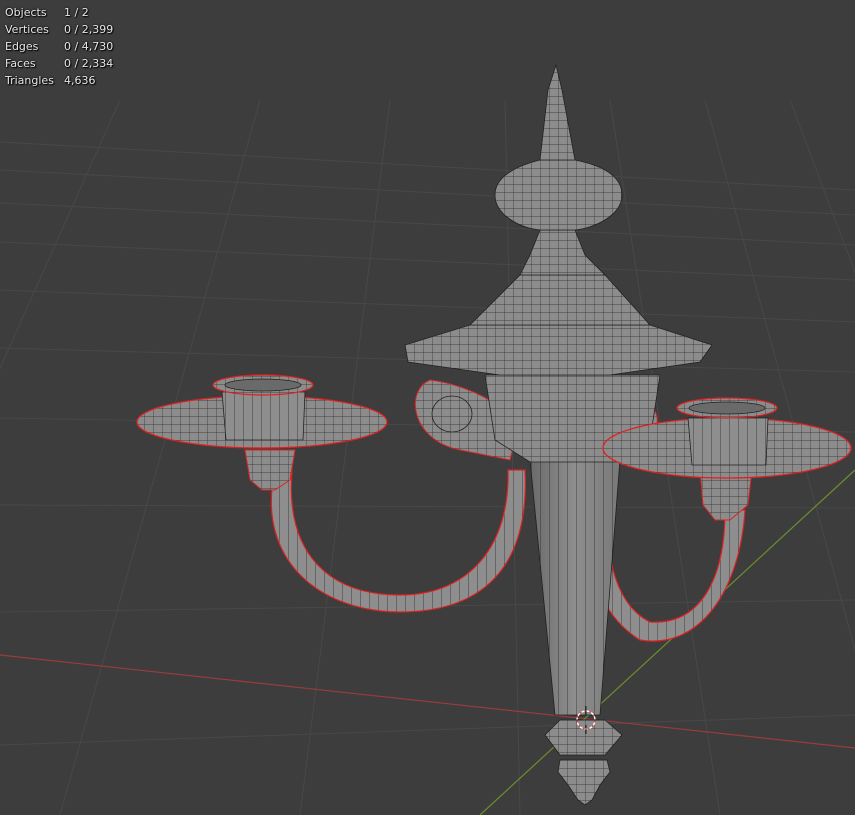  Describe the element at coordinates (59, 63) in the screenshot. I see `stat-row-faces: Faces 0 / 2,334` at that location.